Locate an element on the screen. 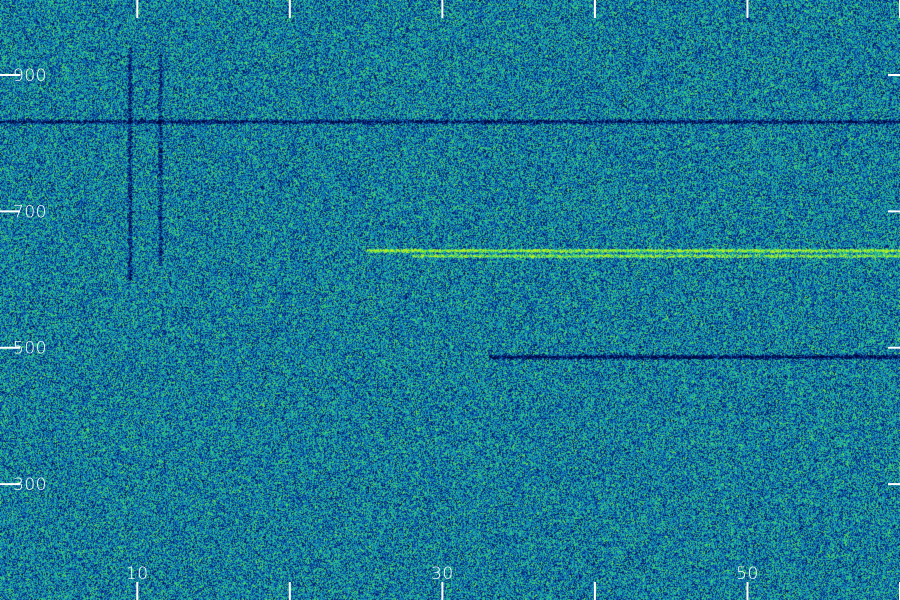  y-tick-label: 300 is located at coordinates (30, 485).